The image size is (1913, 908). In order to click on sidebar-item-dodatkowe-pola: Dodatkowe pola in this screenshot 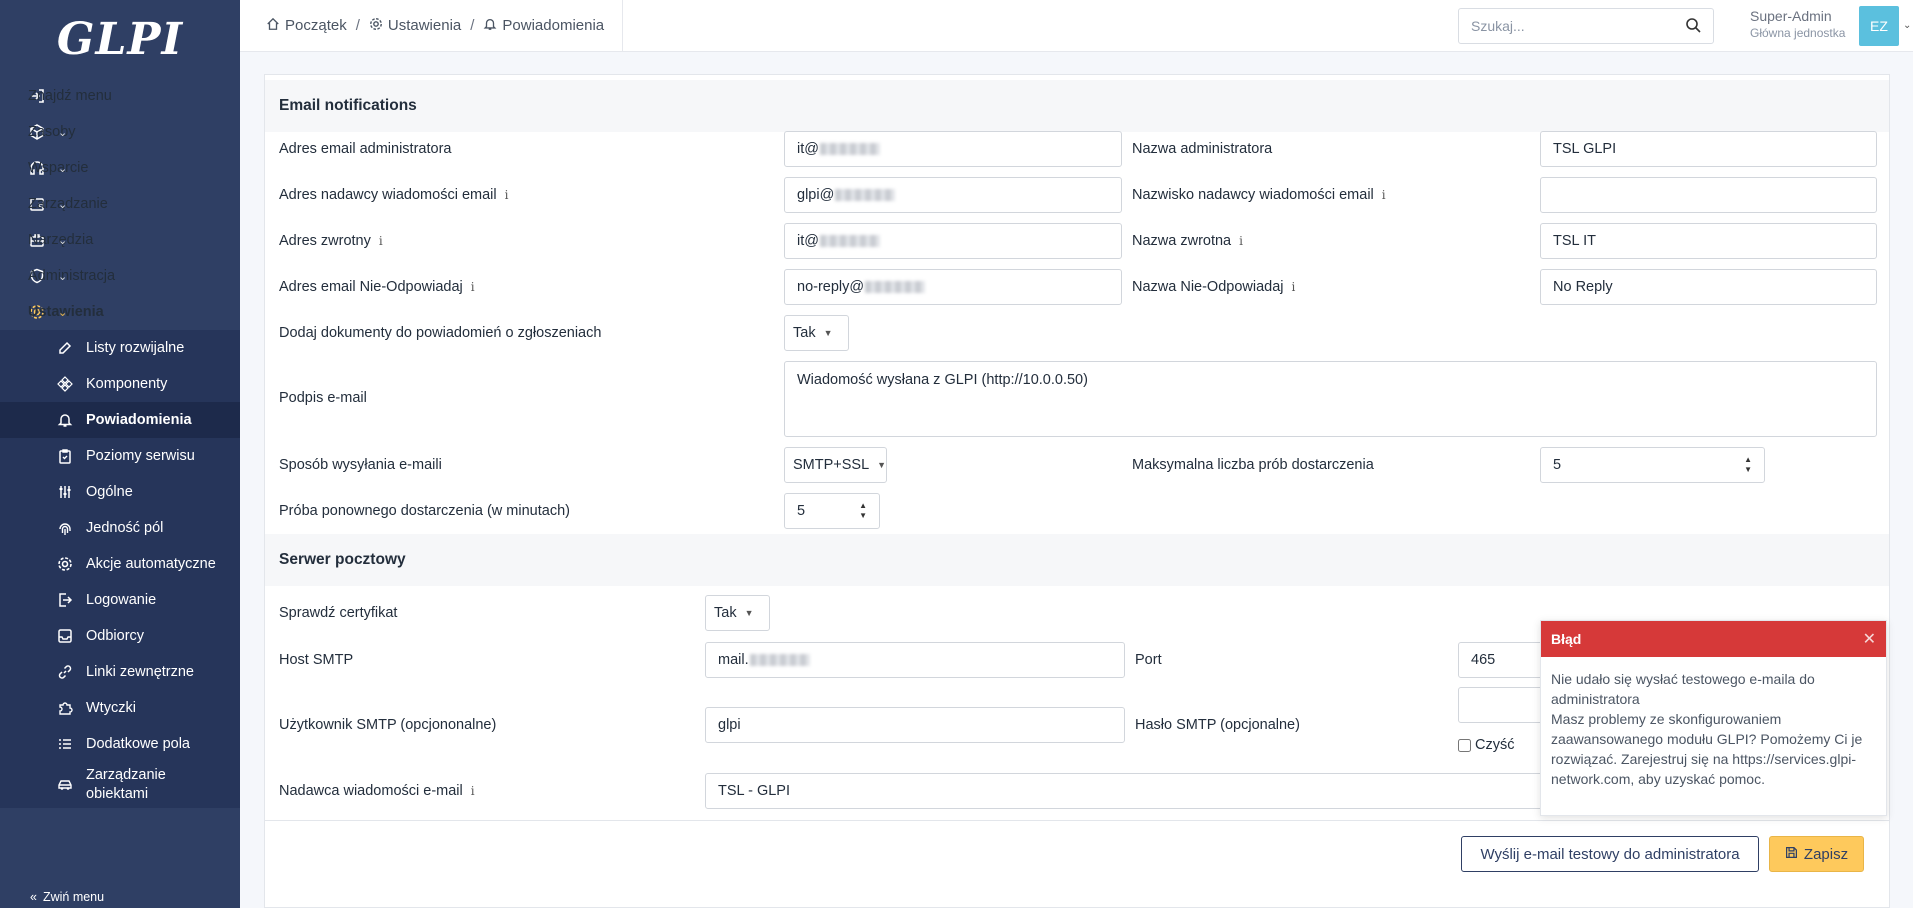, I will do `click(120, 744)`.